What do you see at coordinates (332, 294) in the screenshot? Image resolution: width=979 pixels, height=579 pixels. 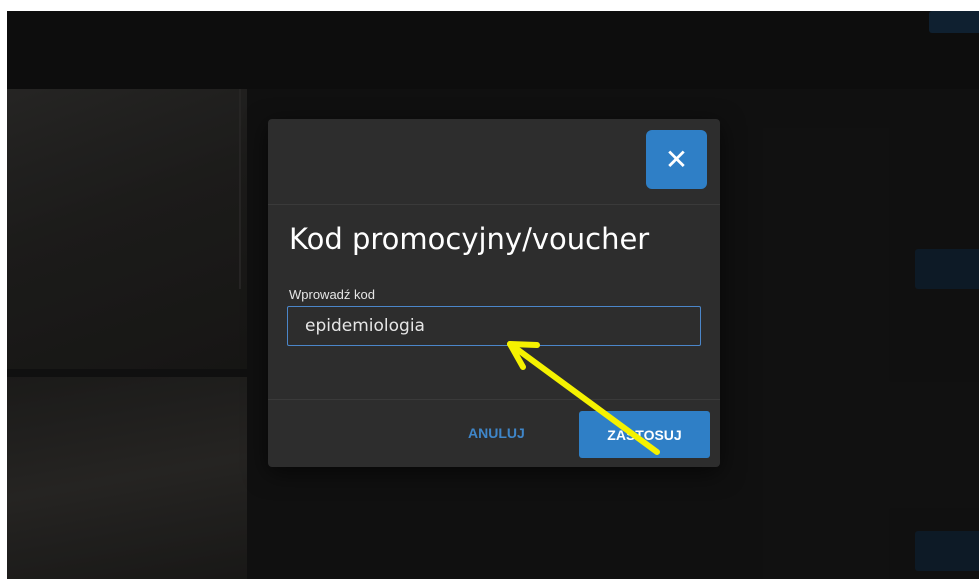 I see `code-field-label: Wprowadź kod` at bounding box center [332, 294].